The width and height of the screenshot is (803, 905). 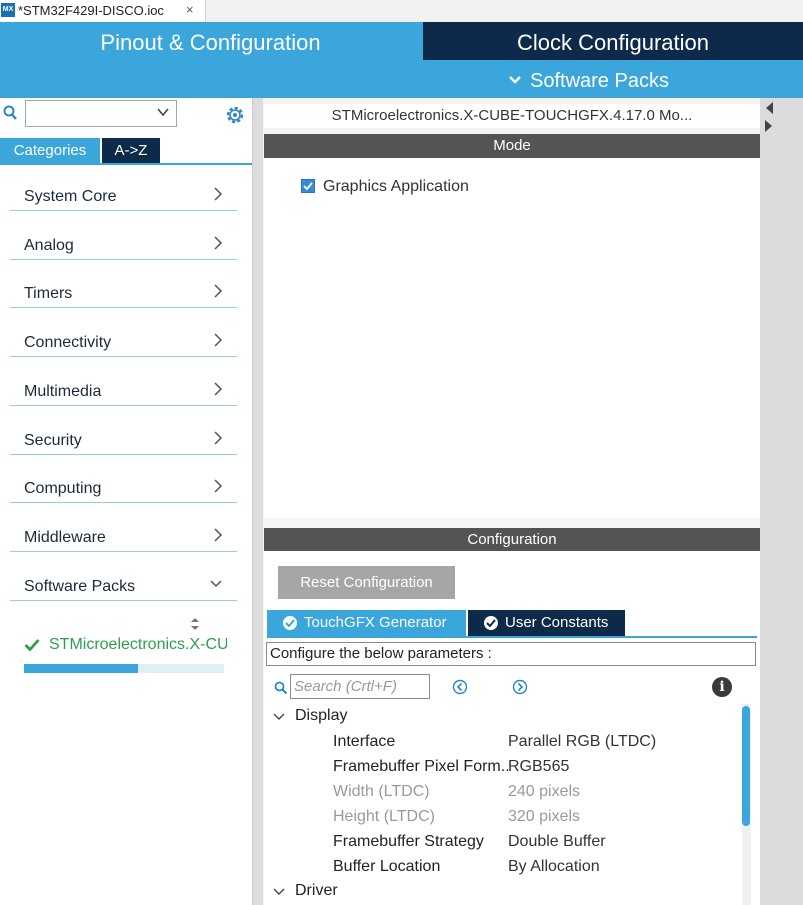 I want to click on tab-touchgfx-generator: TouchGFX Generator, so click(x=366, y=623).